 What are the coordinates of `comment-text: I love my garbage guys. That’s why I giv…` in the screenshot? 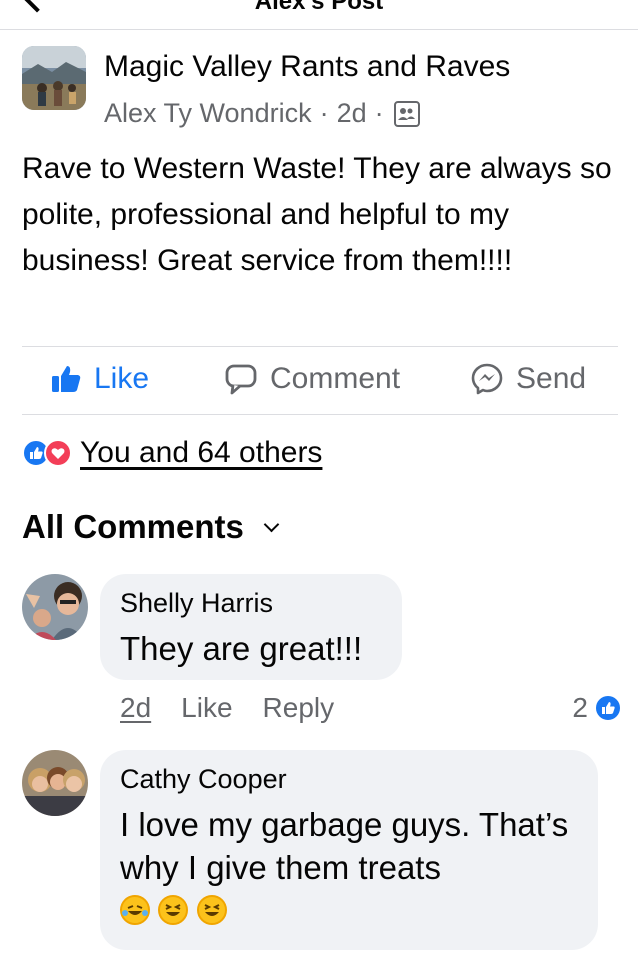 It's located at (344, 846).